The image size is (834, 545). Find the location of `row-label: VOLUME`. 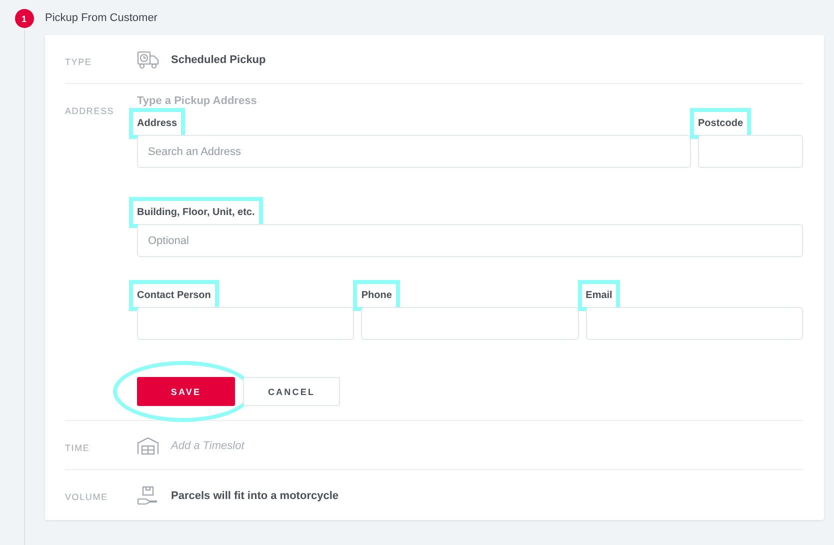

row-label: VOLUME is located at coordinates (87, 497).